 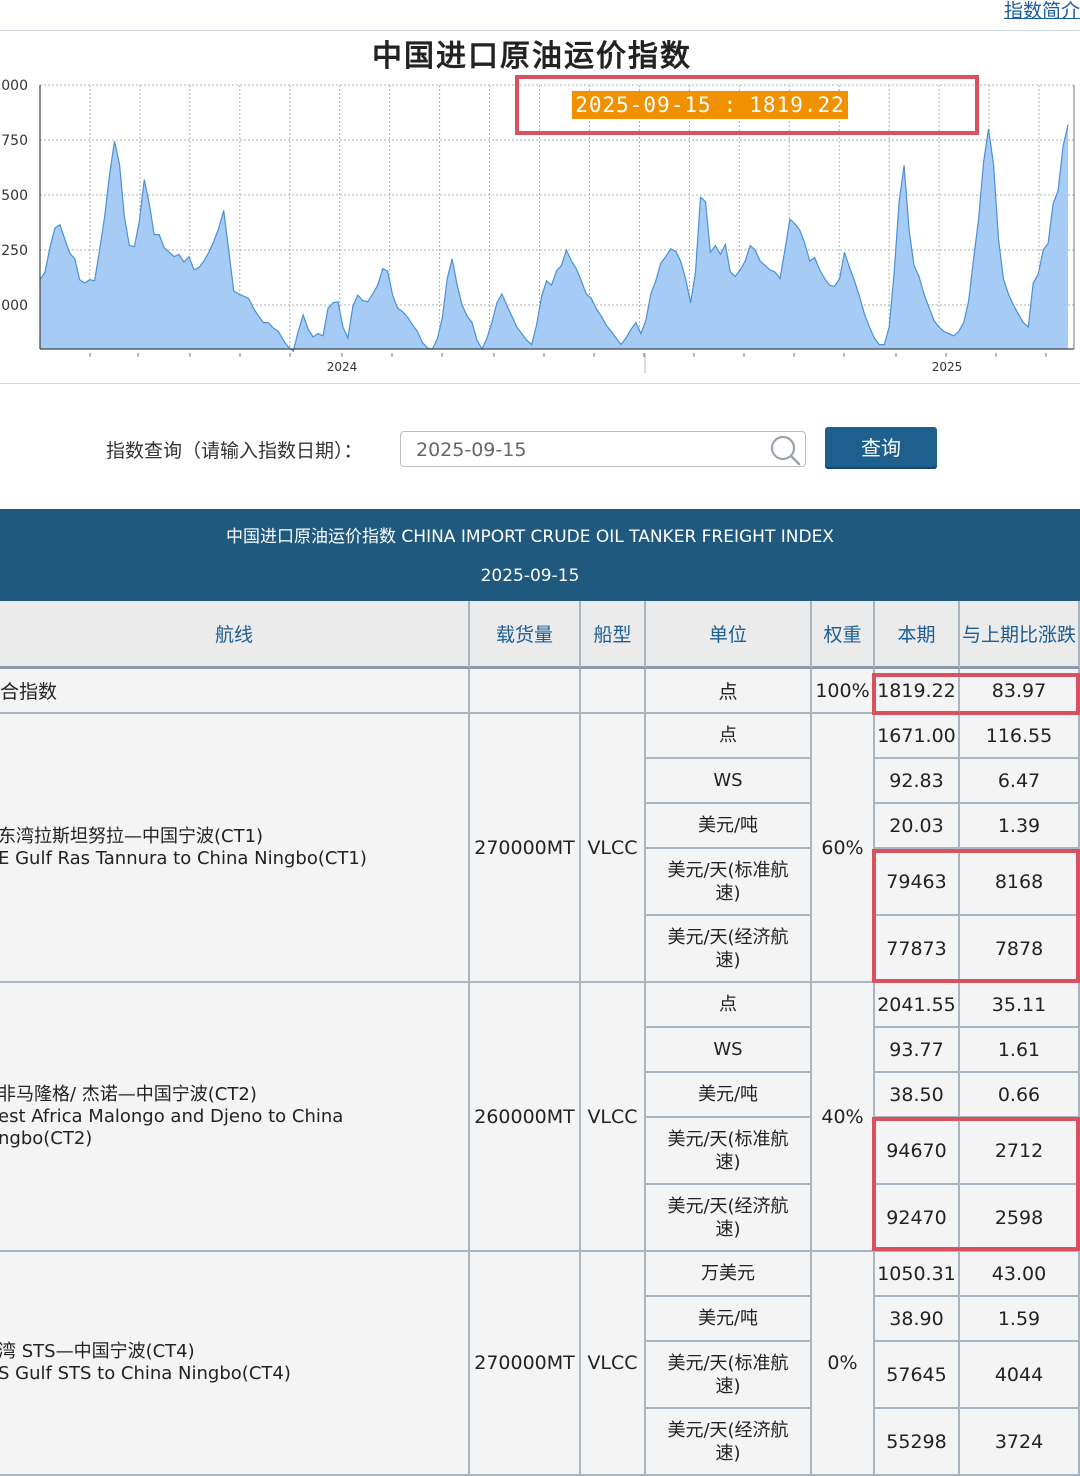 What do you see at coordinates (843, 848) in the screenshot?
I see `route-weight: 60%` at bounding box center [843, 848].